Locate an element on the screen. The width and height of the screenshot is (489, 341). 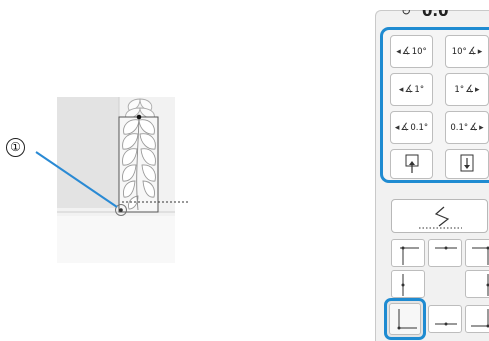
corner-bottom-left-icon is located at coordinates (406, 320).